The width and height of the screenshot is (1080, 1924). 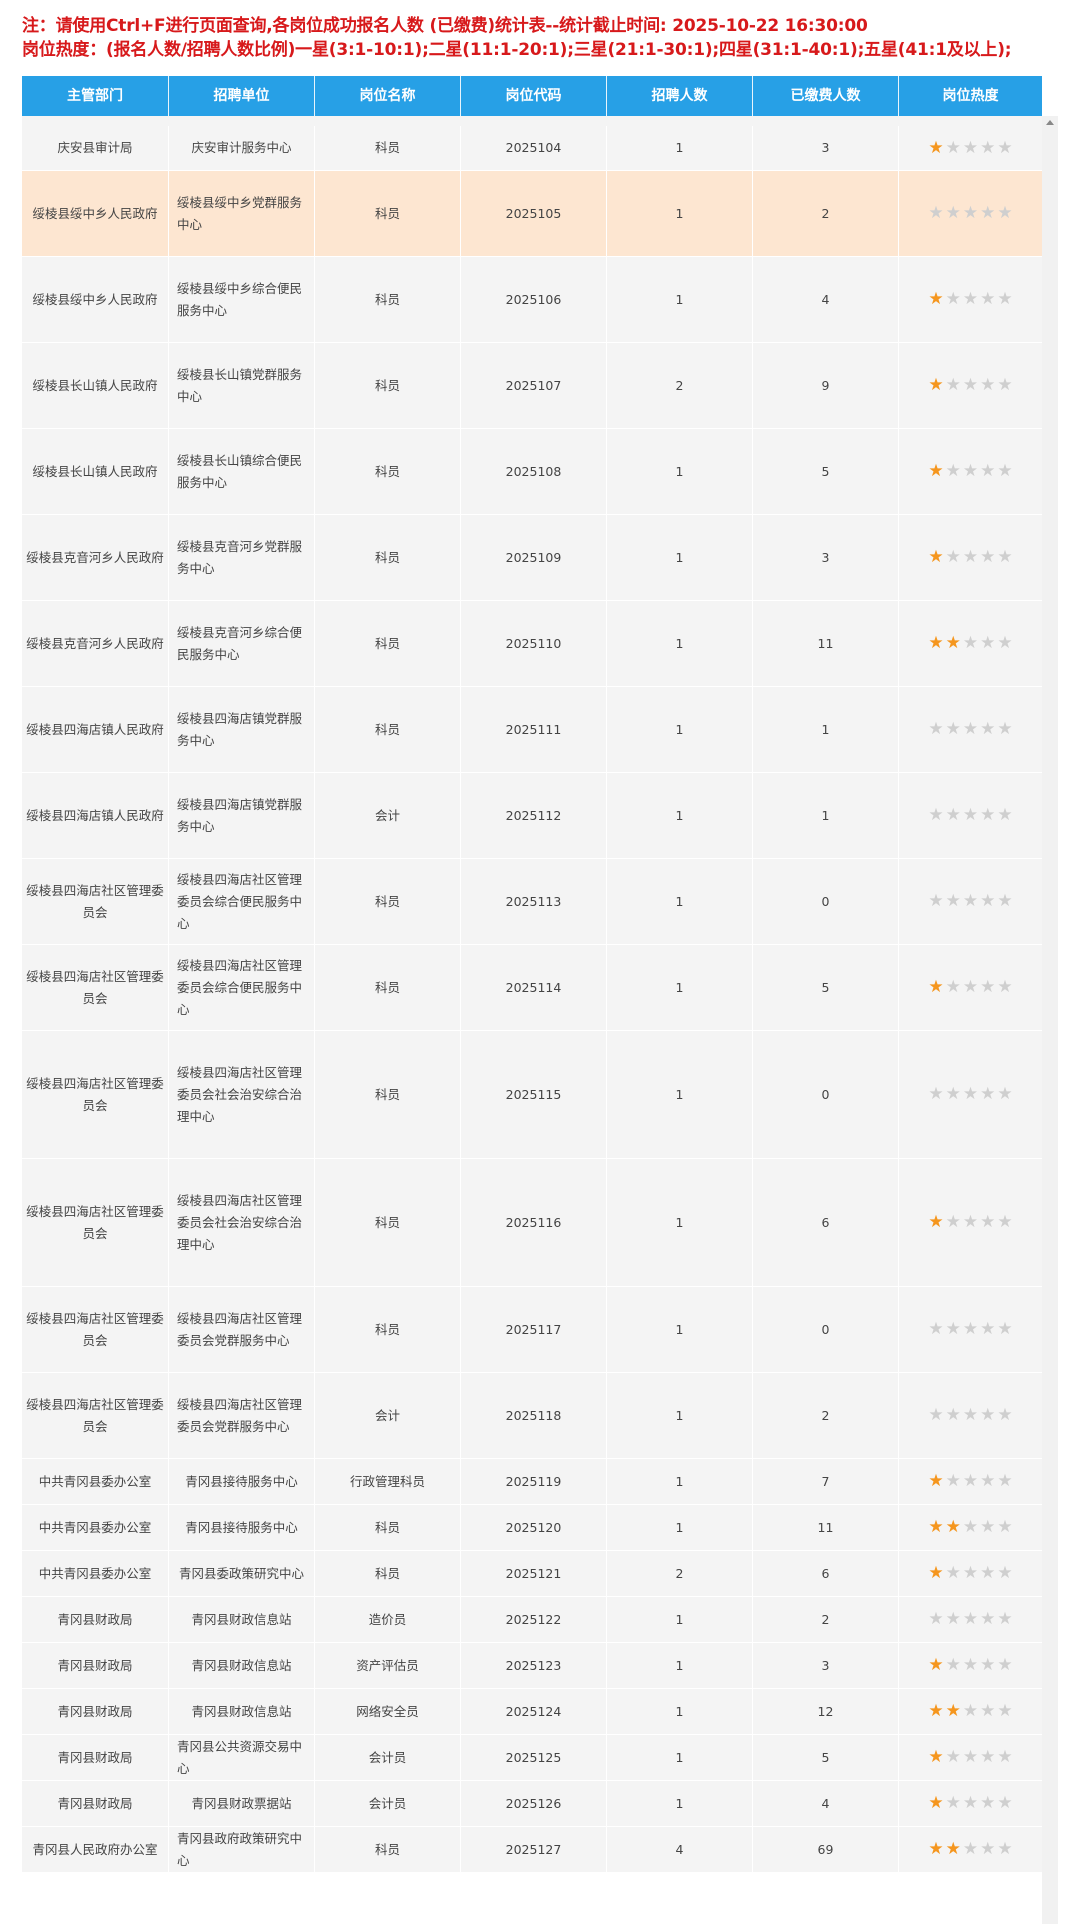 What do you see at coordinates (532, 558) in the screenshot?
I see `table-row: 绥棱县克音河乡人民政府 绥棱县克音河乡党群服务中心 科员 2025109 1 3 ★ ★ ★ ★ ★` at bounding box center [532, 558].